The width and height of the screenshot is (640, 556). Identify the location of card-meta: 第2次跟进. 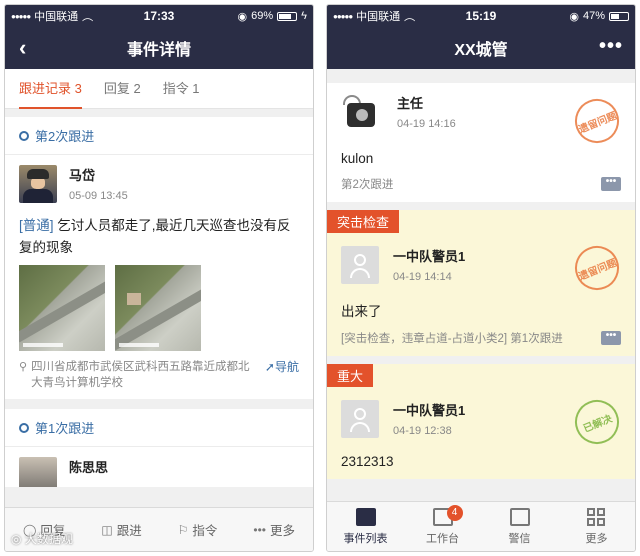
(367, 185).